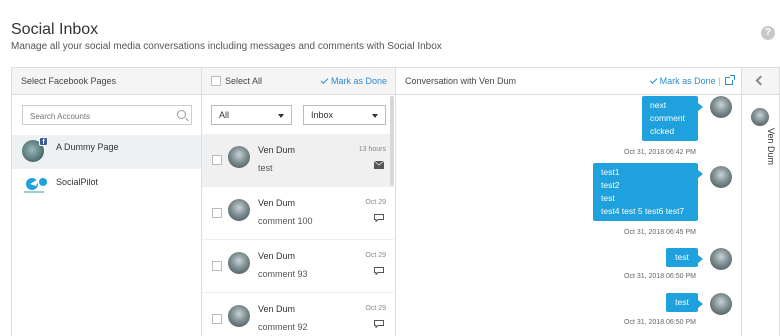  I want to click on external-link-icon, so click(730, 80).